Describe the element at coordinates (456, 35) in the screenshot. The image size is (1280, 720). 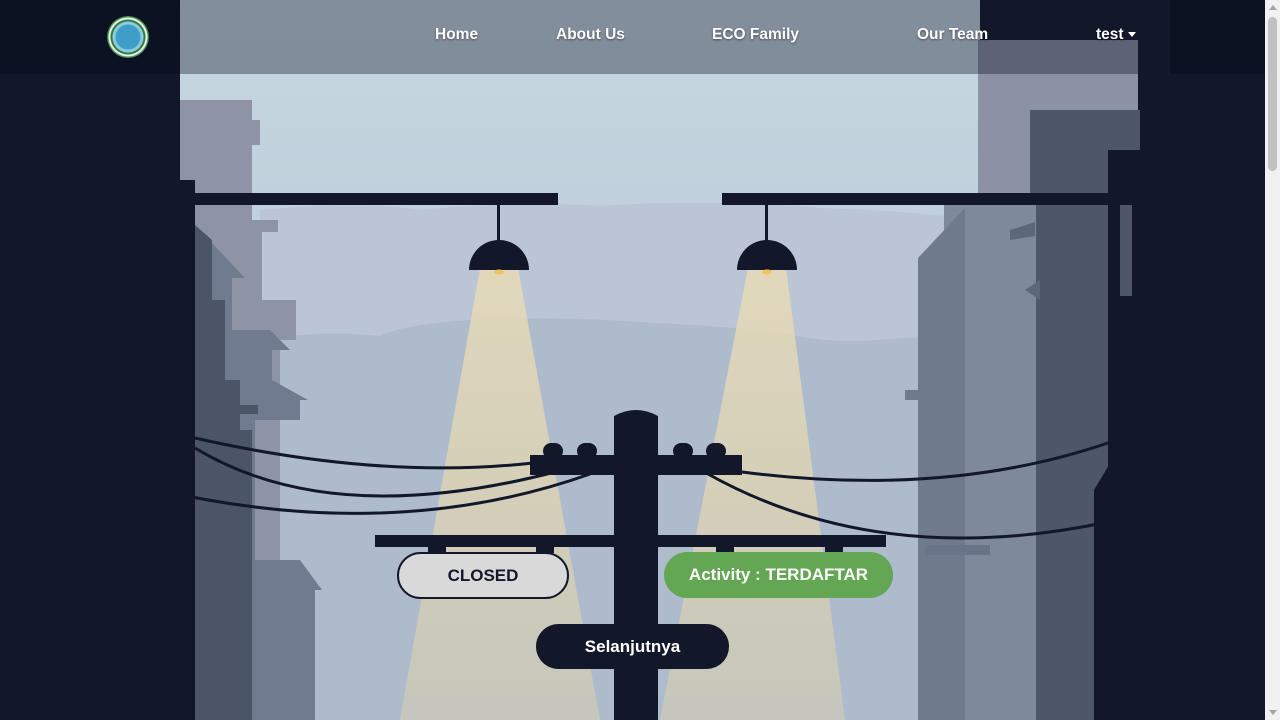
I see `nav-link-home: Home` at that location.